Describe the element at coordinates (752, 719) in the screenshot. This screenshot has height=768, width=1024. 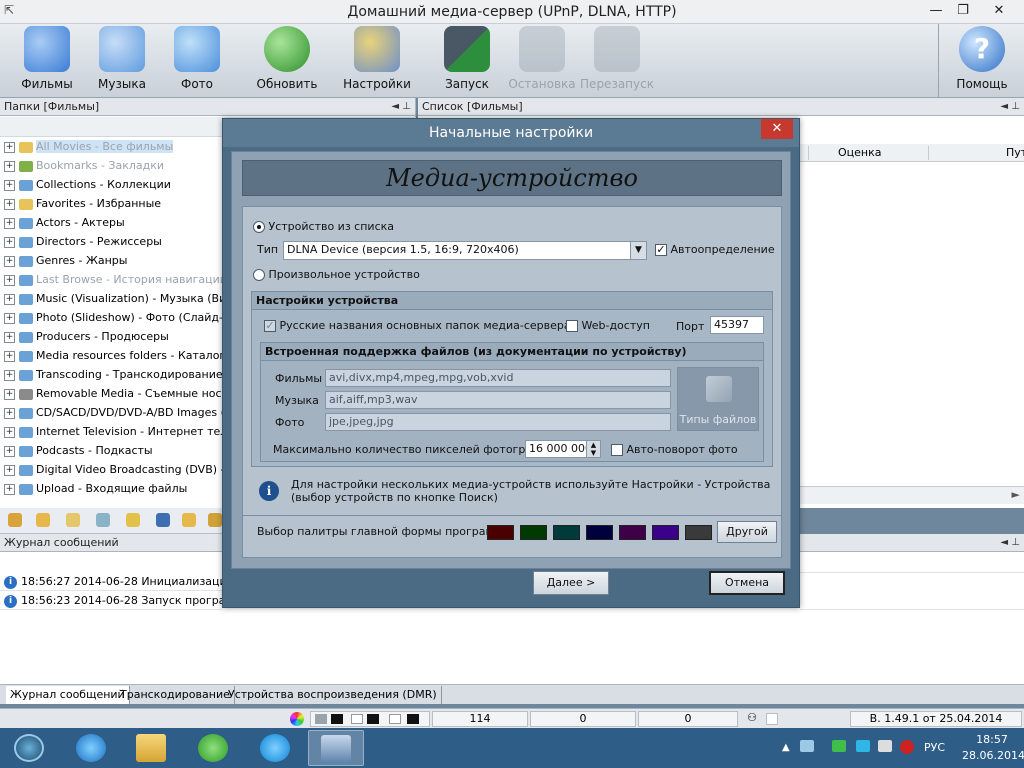
I see `user-icon: ⚇` at that location.